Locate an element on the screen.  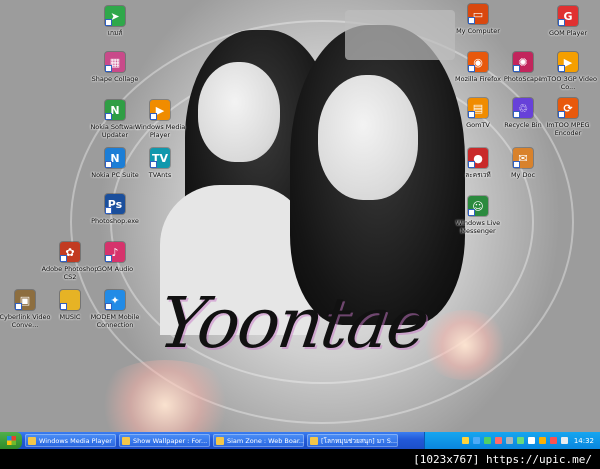
tvants-icon: TV is located at coordinates (160, 158).